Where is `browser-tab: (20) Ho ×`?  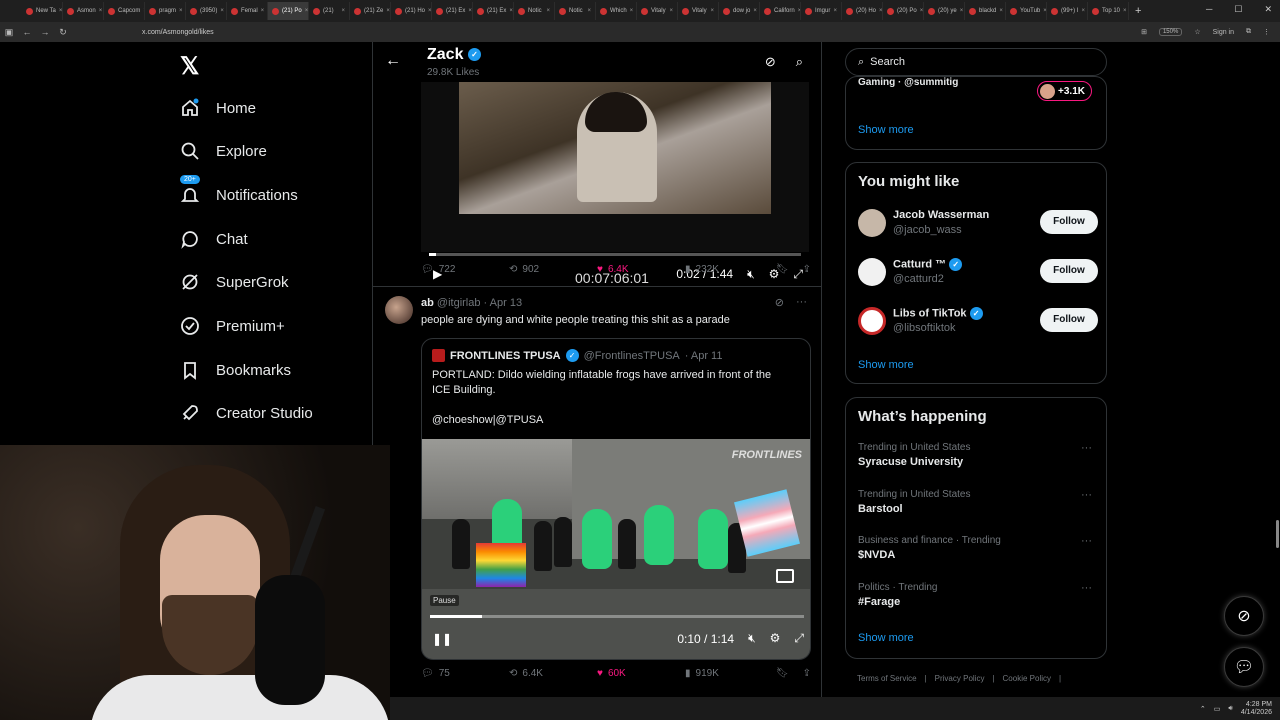
browser-tab: (20) Ho × is located at coordinates (862, 11).